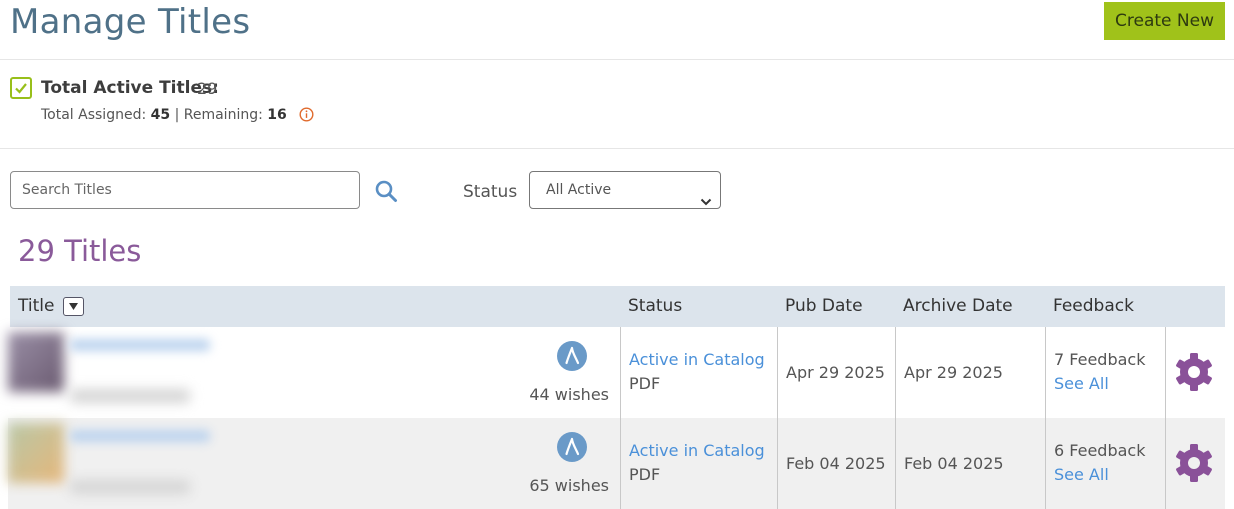  Describe the element at coordinates (1164, 21) in the screenshot. I see `create-new-button: Create New` at that location.